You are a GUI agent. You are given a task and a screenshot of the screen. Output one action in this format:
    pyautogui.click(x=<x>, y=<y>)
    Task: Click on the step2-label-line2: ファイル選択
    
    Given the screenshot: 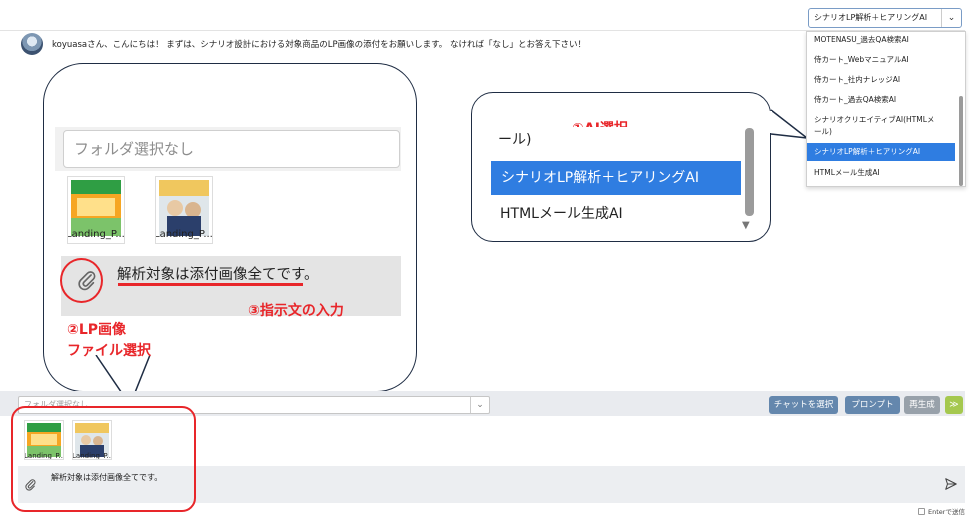 What is the action you would take?
    pyautogui.click(x=109, y=351)
    